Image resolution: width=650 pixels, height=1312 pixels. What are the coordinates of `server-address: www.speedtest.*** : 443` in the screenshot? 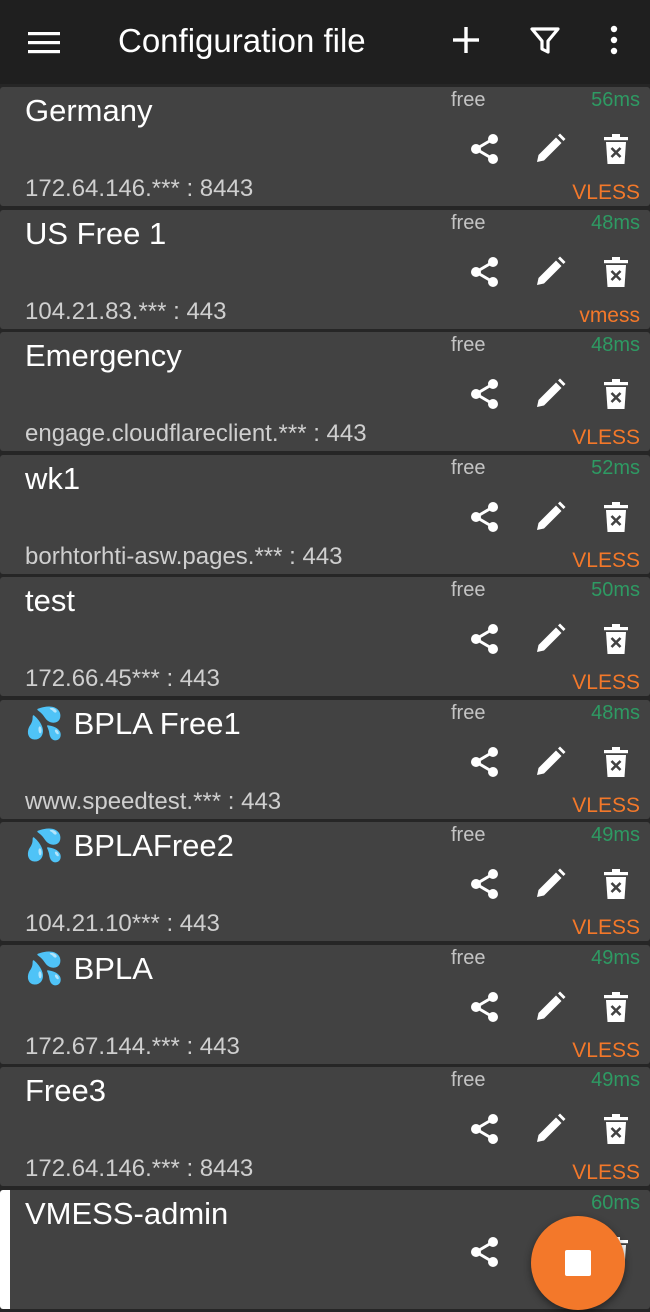 It's located at (153, 801).